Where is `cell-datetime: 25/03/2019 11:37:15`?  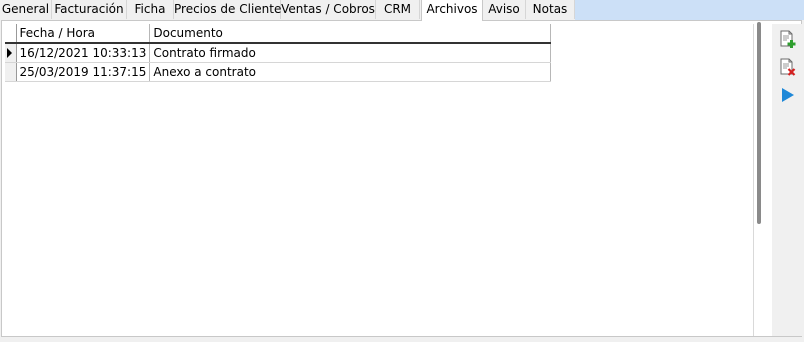 cell-datetime: 25/03/2019 11:37:15 is located at coordinates (83, 72).